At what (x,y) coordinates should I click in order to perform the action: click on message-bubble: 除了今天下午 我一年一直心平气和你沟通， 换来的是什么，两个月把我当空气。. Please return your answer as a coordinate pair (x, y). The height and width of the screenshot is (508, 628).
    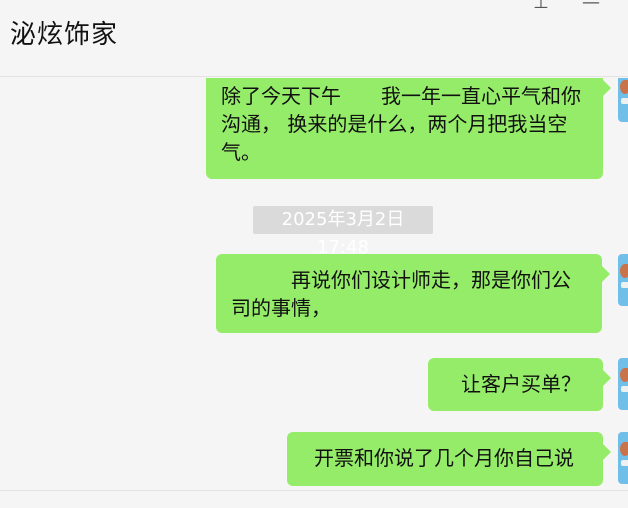
    Looking at the image, I should click on (408, 128).